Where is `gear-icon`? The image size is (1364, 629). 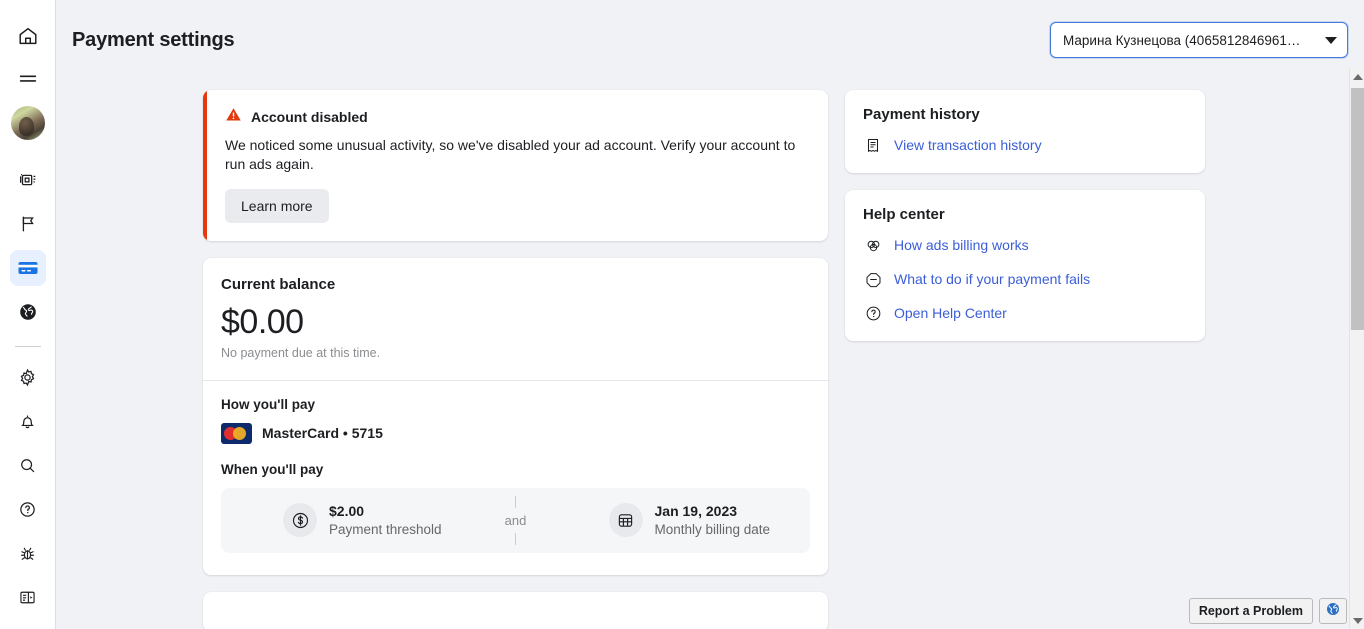
gear-icon is located at coordinates (27, 377).